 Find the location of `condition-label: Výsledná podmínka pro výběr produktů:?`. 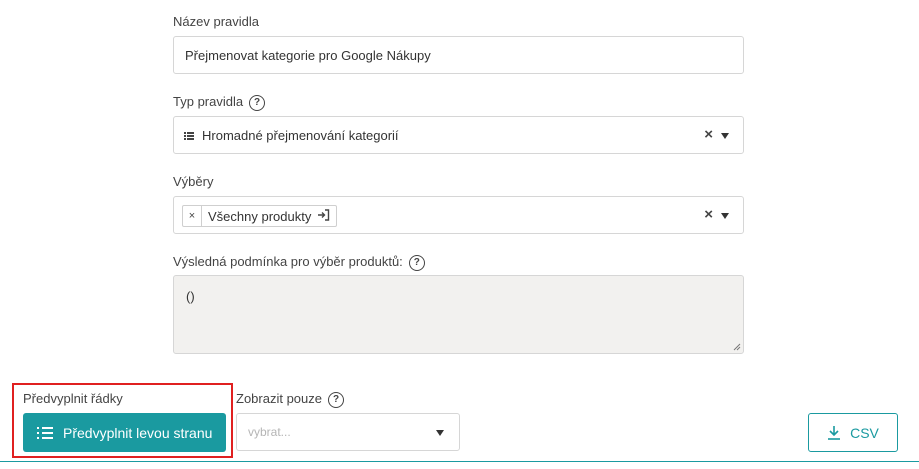

condition-label: Výsledná podmínka pro výběr produktů:? is located at coordinates (299, 262).